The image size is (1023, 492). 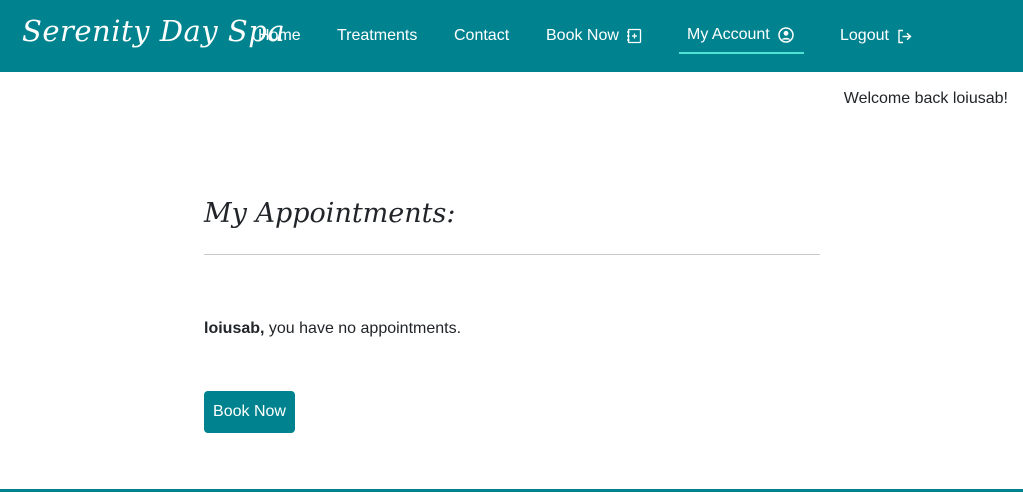 I want to click on nav-my-account-label: My Account, so click(x=728, y=34).